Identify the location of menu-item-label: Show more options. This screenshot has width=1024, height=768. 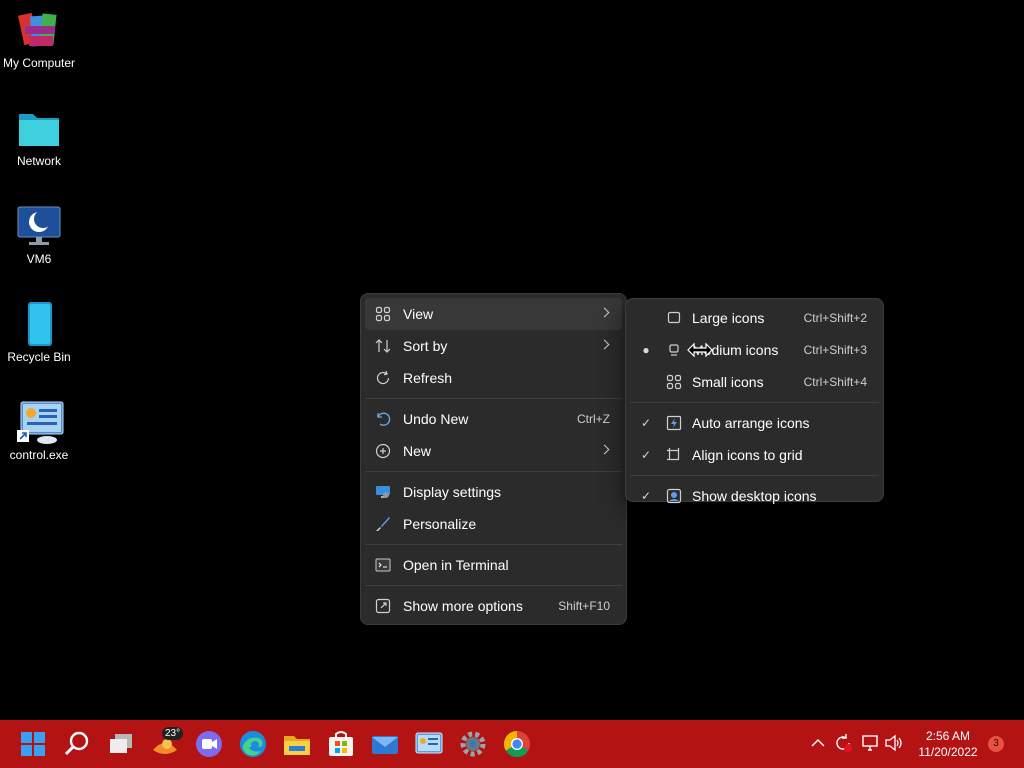
(463, 606).